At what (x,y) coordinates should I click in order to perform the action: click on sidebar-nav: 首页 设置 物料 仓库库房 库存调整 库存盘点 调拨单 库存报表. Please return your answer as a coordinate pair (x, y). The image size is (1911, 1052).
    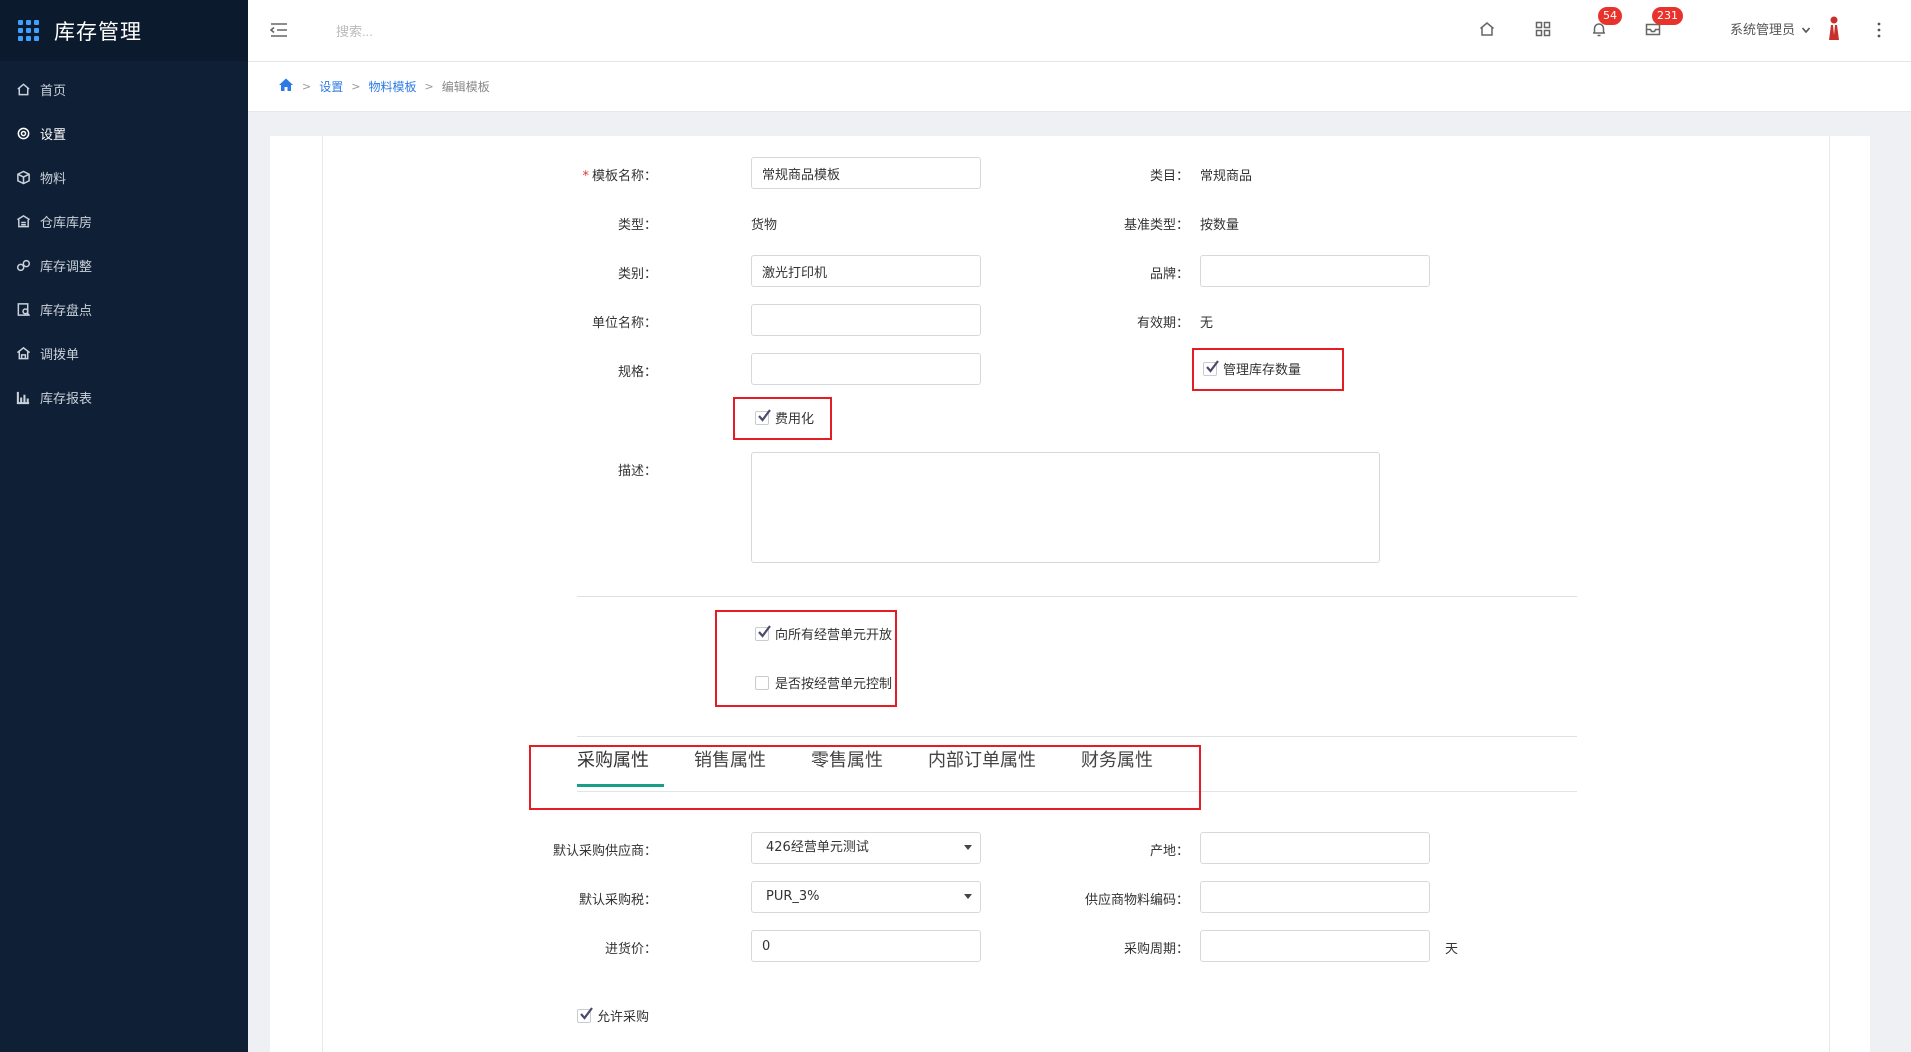
    Looking at the image, I should click on (124, 240).